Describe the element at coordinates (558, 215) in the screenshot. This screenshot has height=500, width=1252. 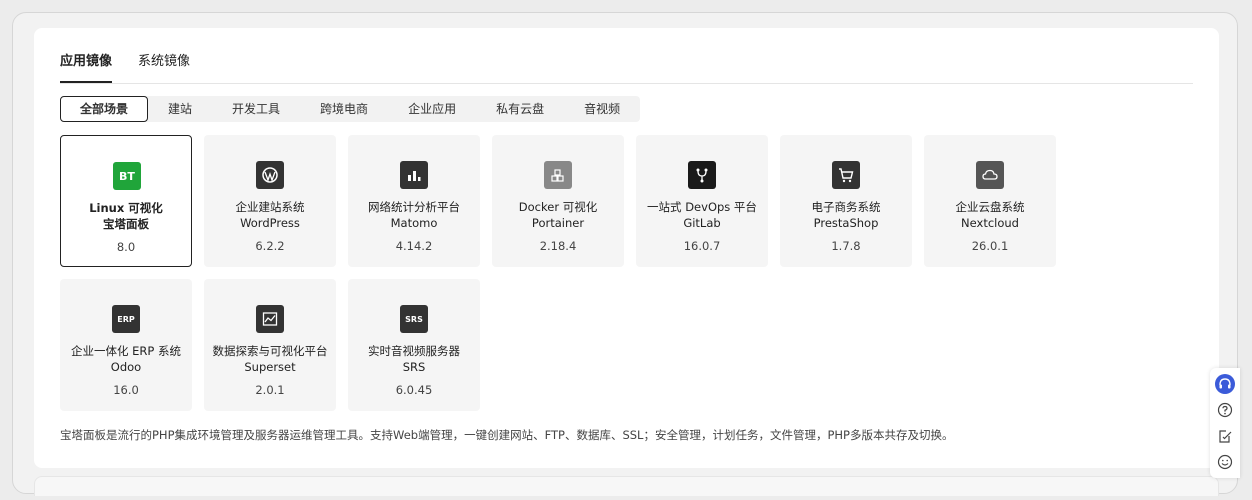
I see `app-name: Docker 可视化 Portainer` at that location.